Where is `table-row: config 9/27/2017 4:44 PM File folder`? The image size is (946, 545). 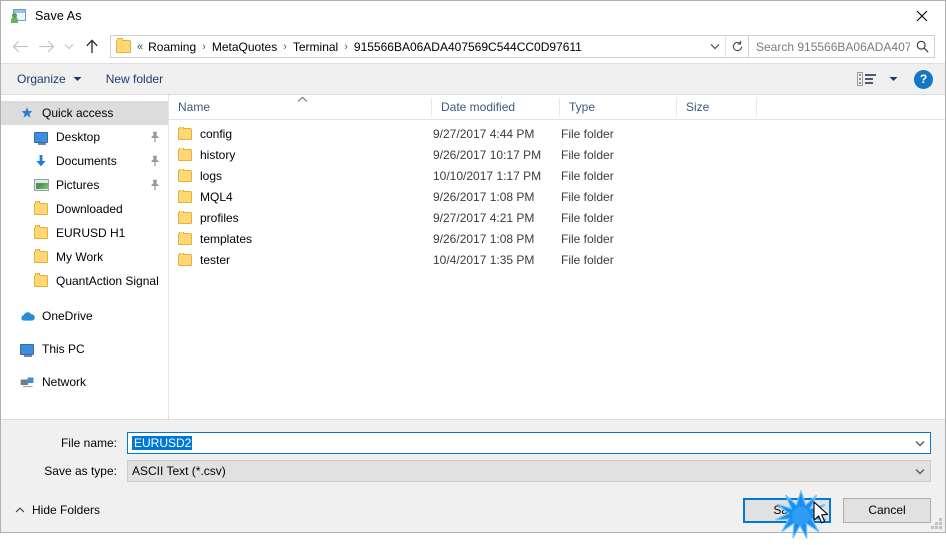
table-row: config 9/27/2017 4:44 PM File folder is located at coordinates (557, 133).